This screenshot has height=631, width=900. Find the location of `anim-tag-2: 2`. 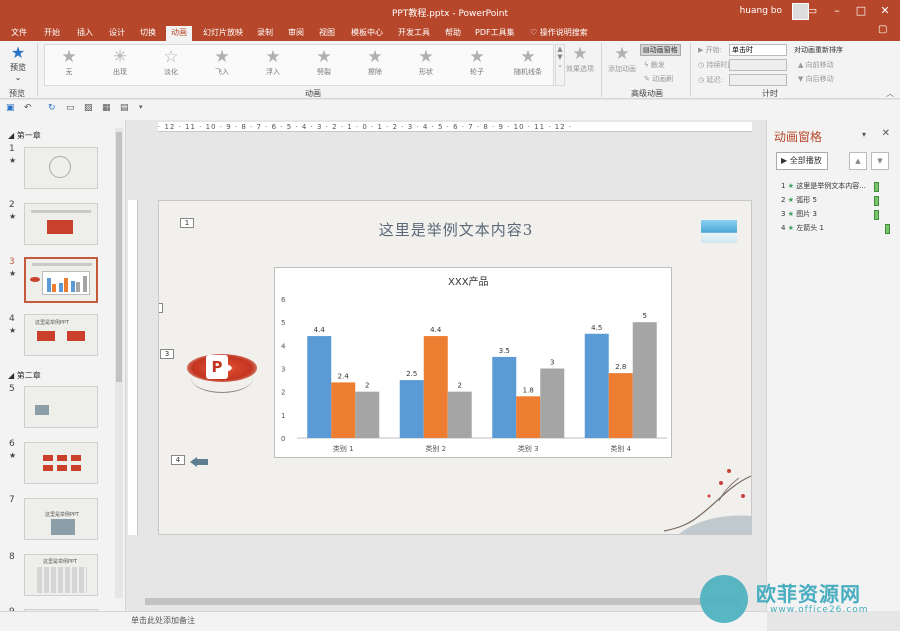

anim-tag-2: 2 is located at coordinates (161, 308).